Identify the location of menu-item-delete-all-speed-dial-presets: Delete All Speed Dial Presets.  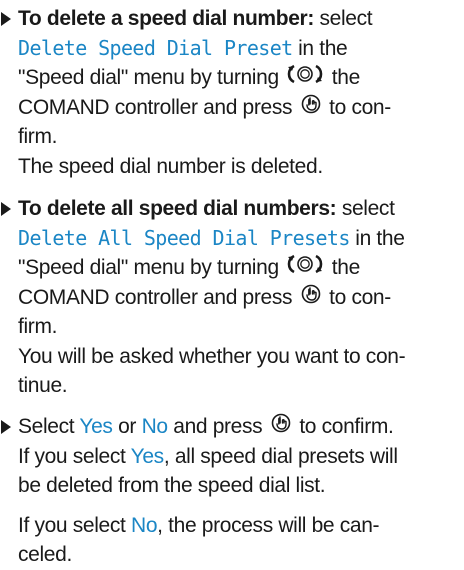
(184, 237).